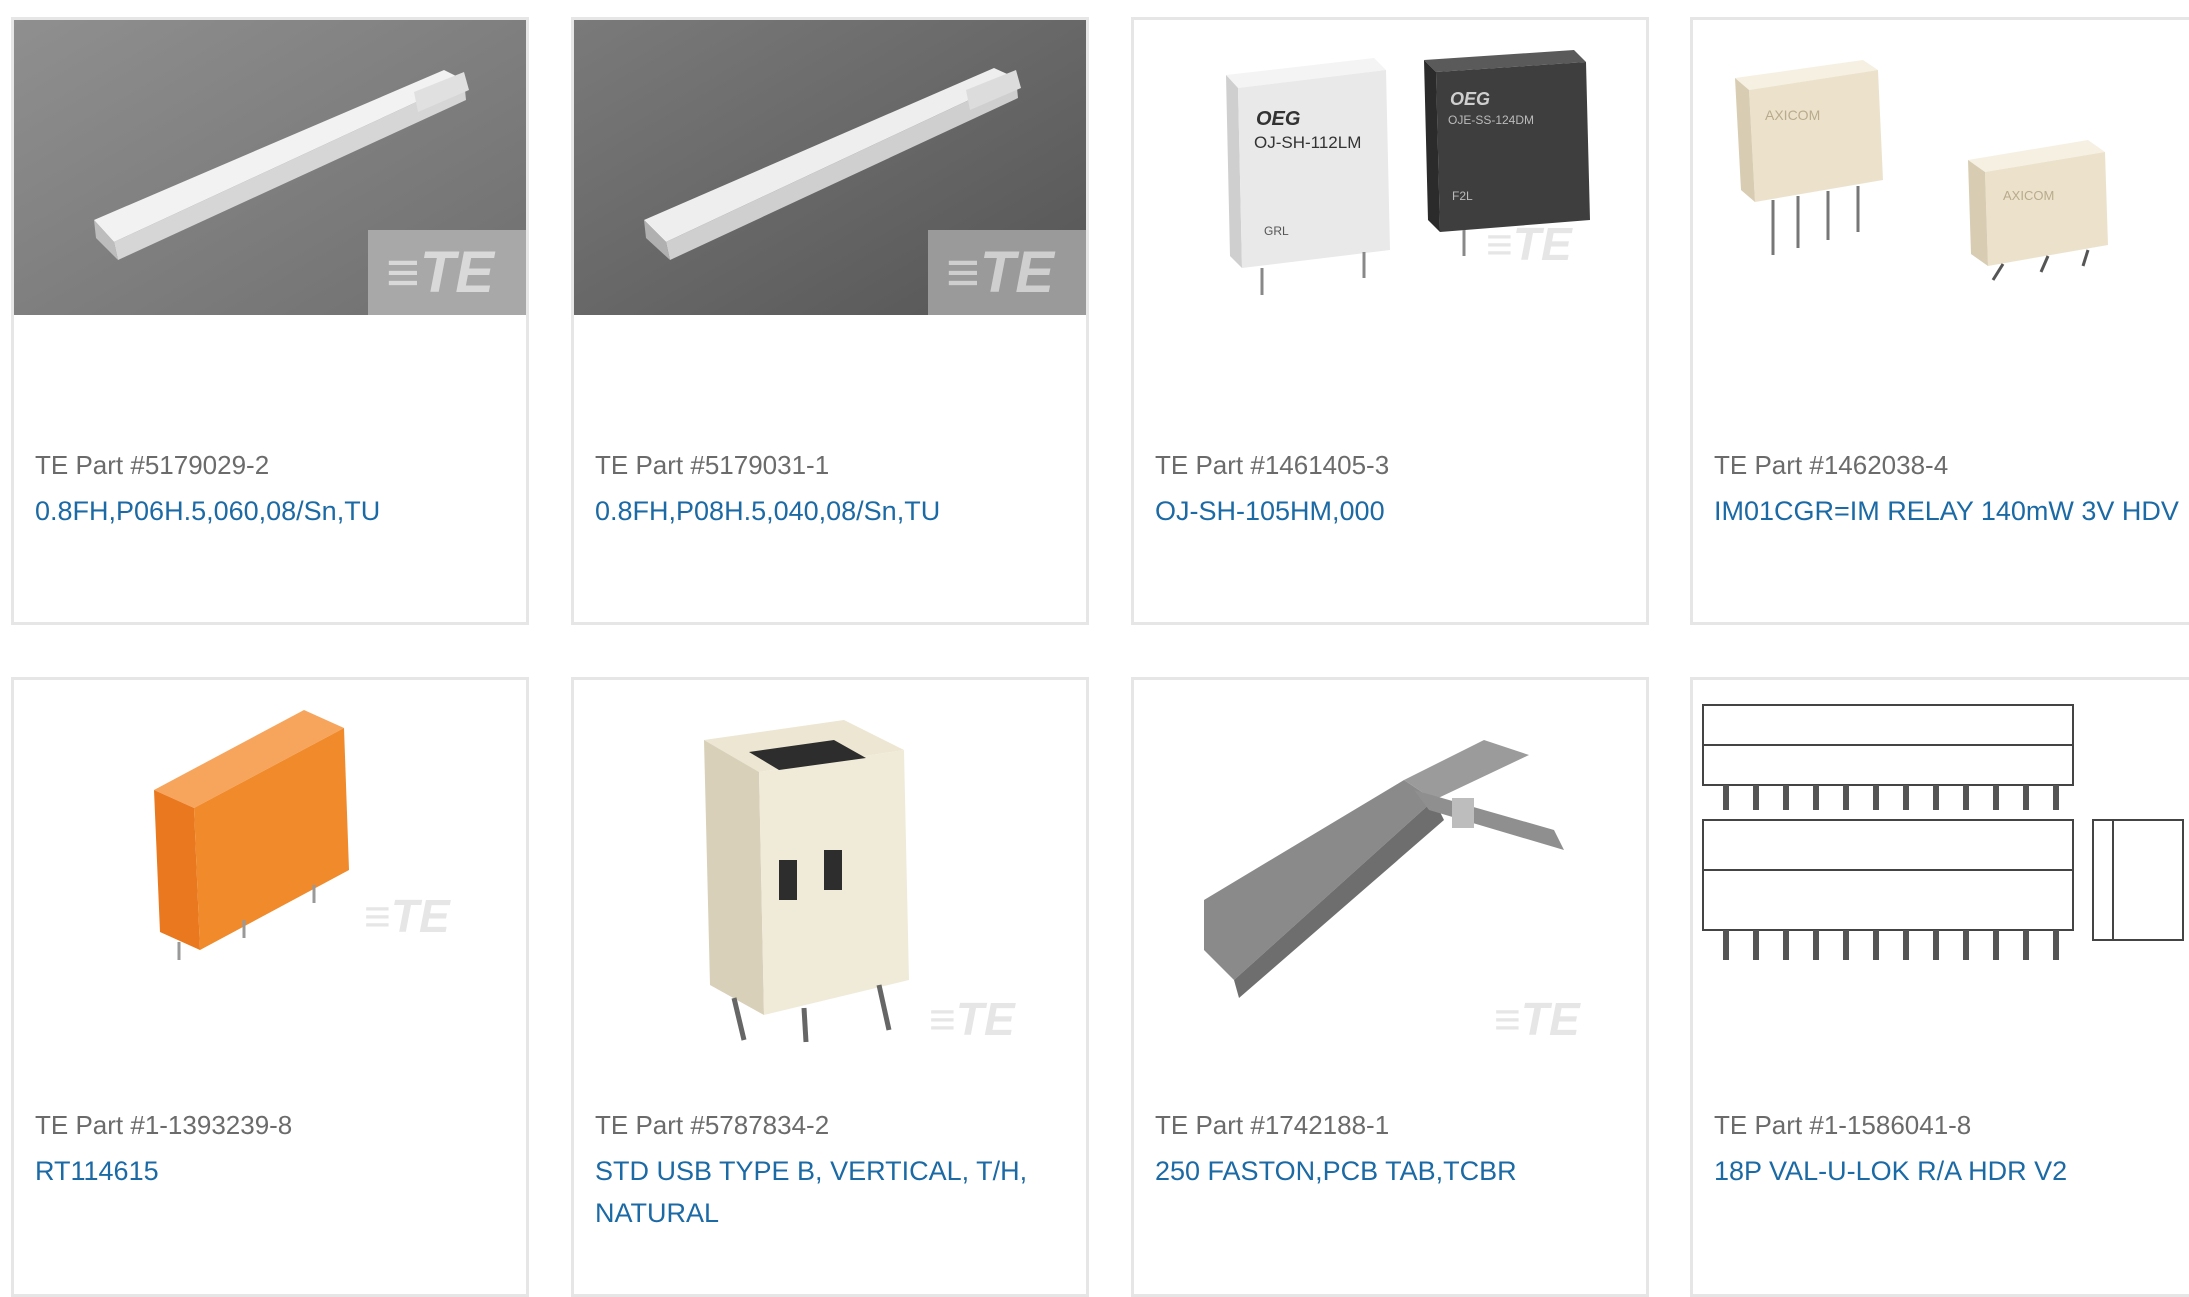 Image resolution: width=2189 pixels, height=1297 pixels. I want to click on part-number: TE Part #1461405-3, so click(1272, 465).